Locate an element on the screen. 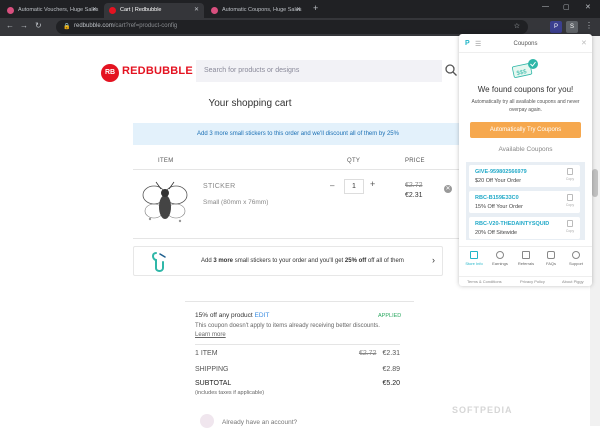  item-size: Small (80mm x 76mm) is located at coordinates (236, 202).